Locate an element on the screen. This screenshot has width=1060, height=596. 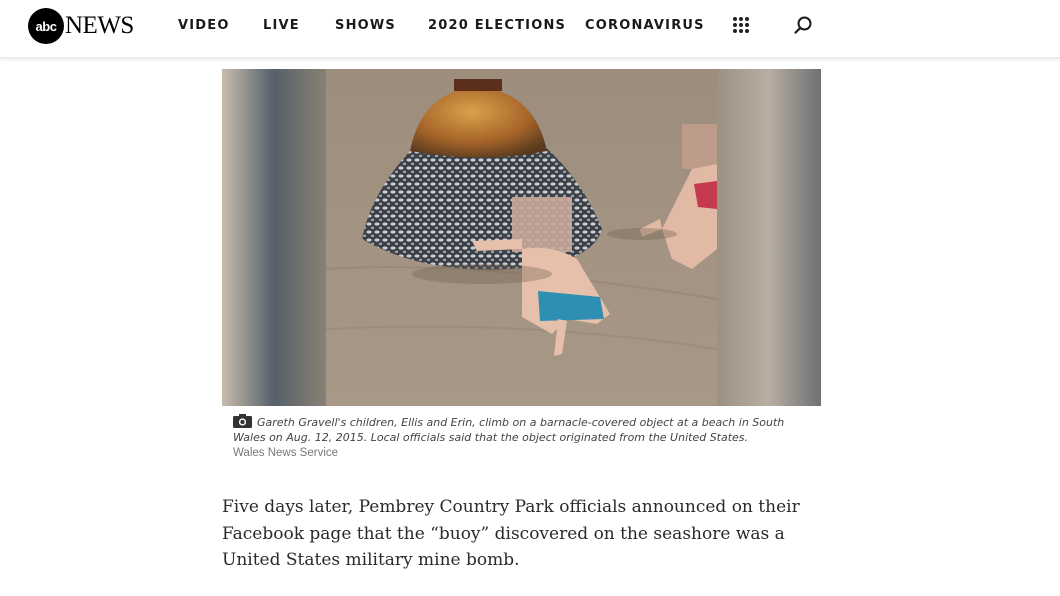
nav-shows: SHOWS is located at coordinates (365, 25).